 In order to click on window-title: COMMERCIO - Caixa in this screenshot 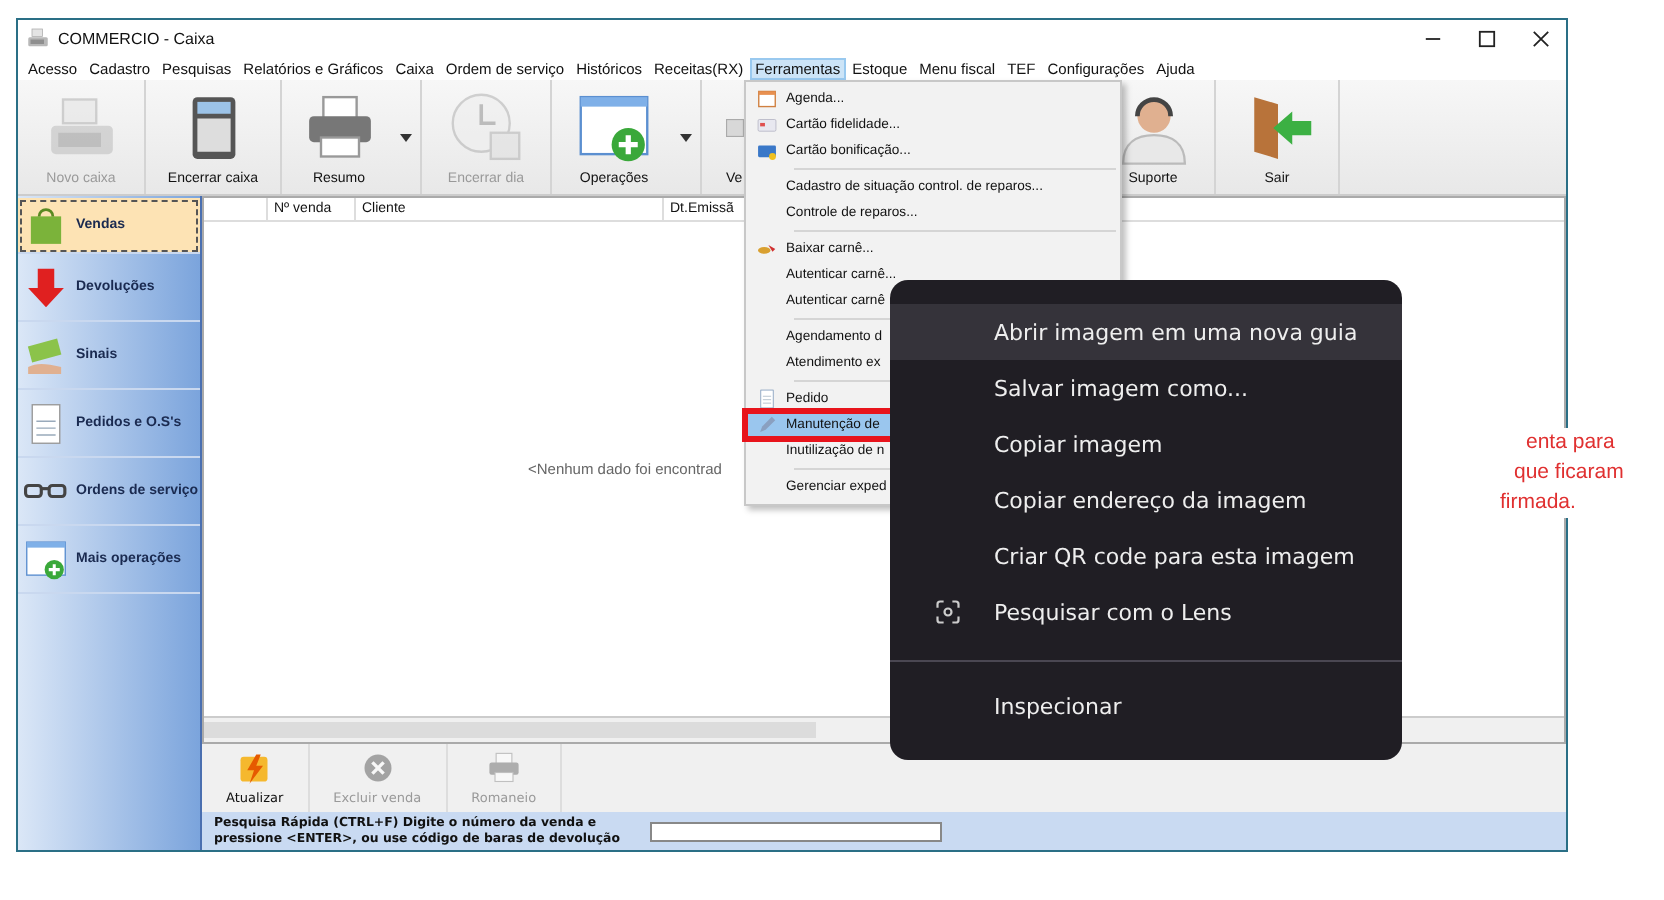, I will do `click(136, 38)`.